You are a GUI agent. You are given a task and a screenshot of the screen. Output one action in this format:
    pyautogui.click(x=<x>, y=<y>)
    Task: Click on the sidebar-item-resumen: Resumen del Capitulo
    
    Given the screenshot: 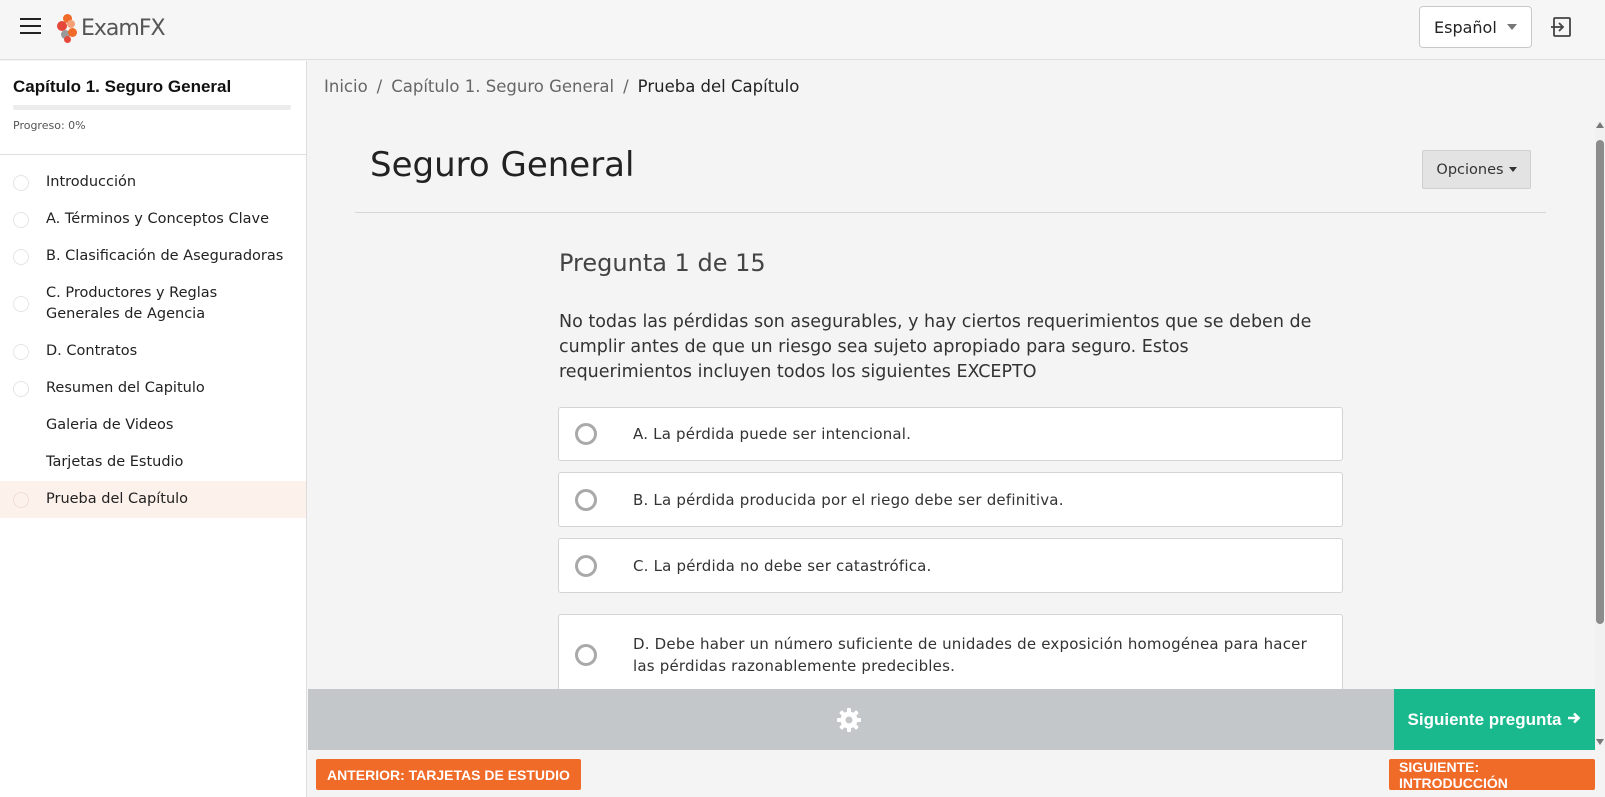 What is the action you would take?
    pyautogui.click(x=153, y=388)
    